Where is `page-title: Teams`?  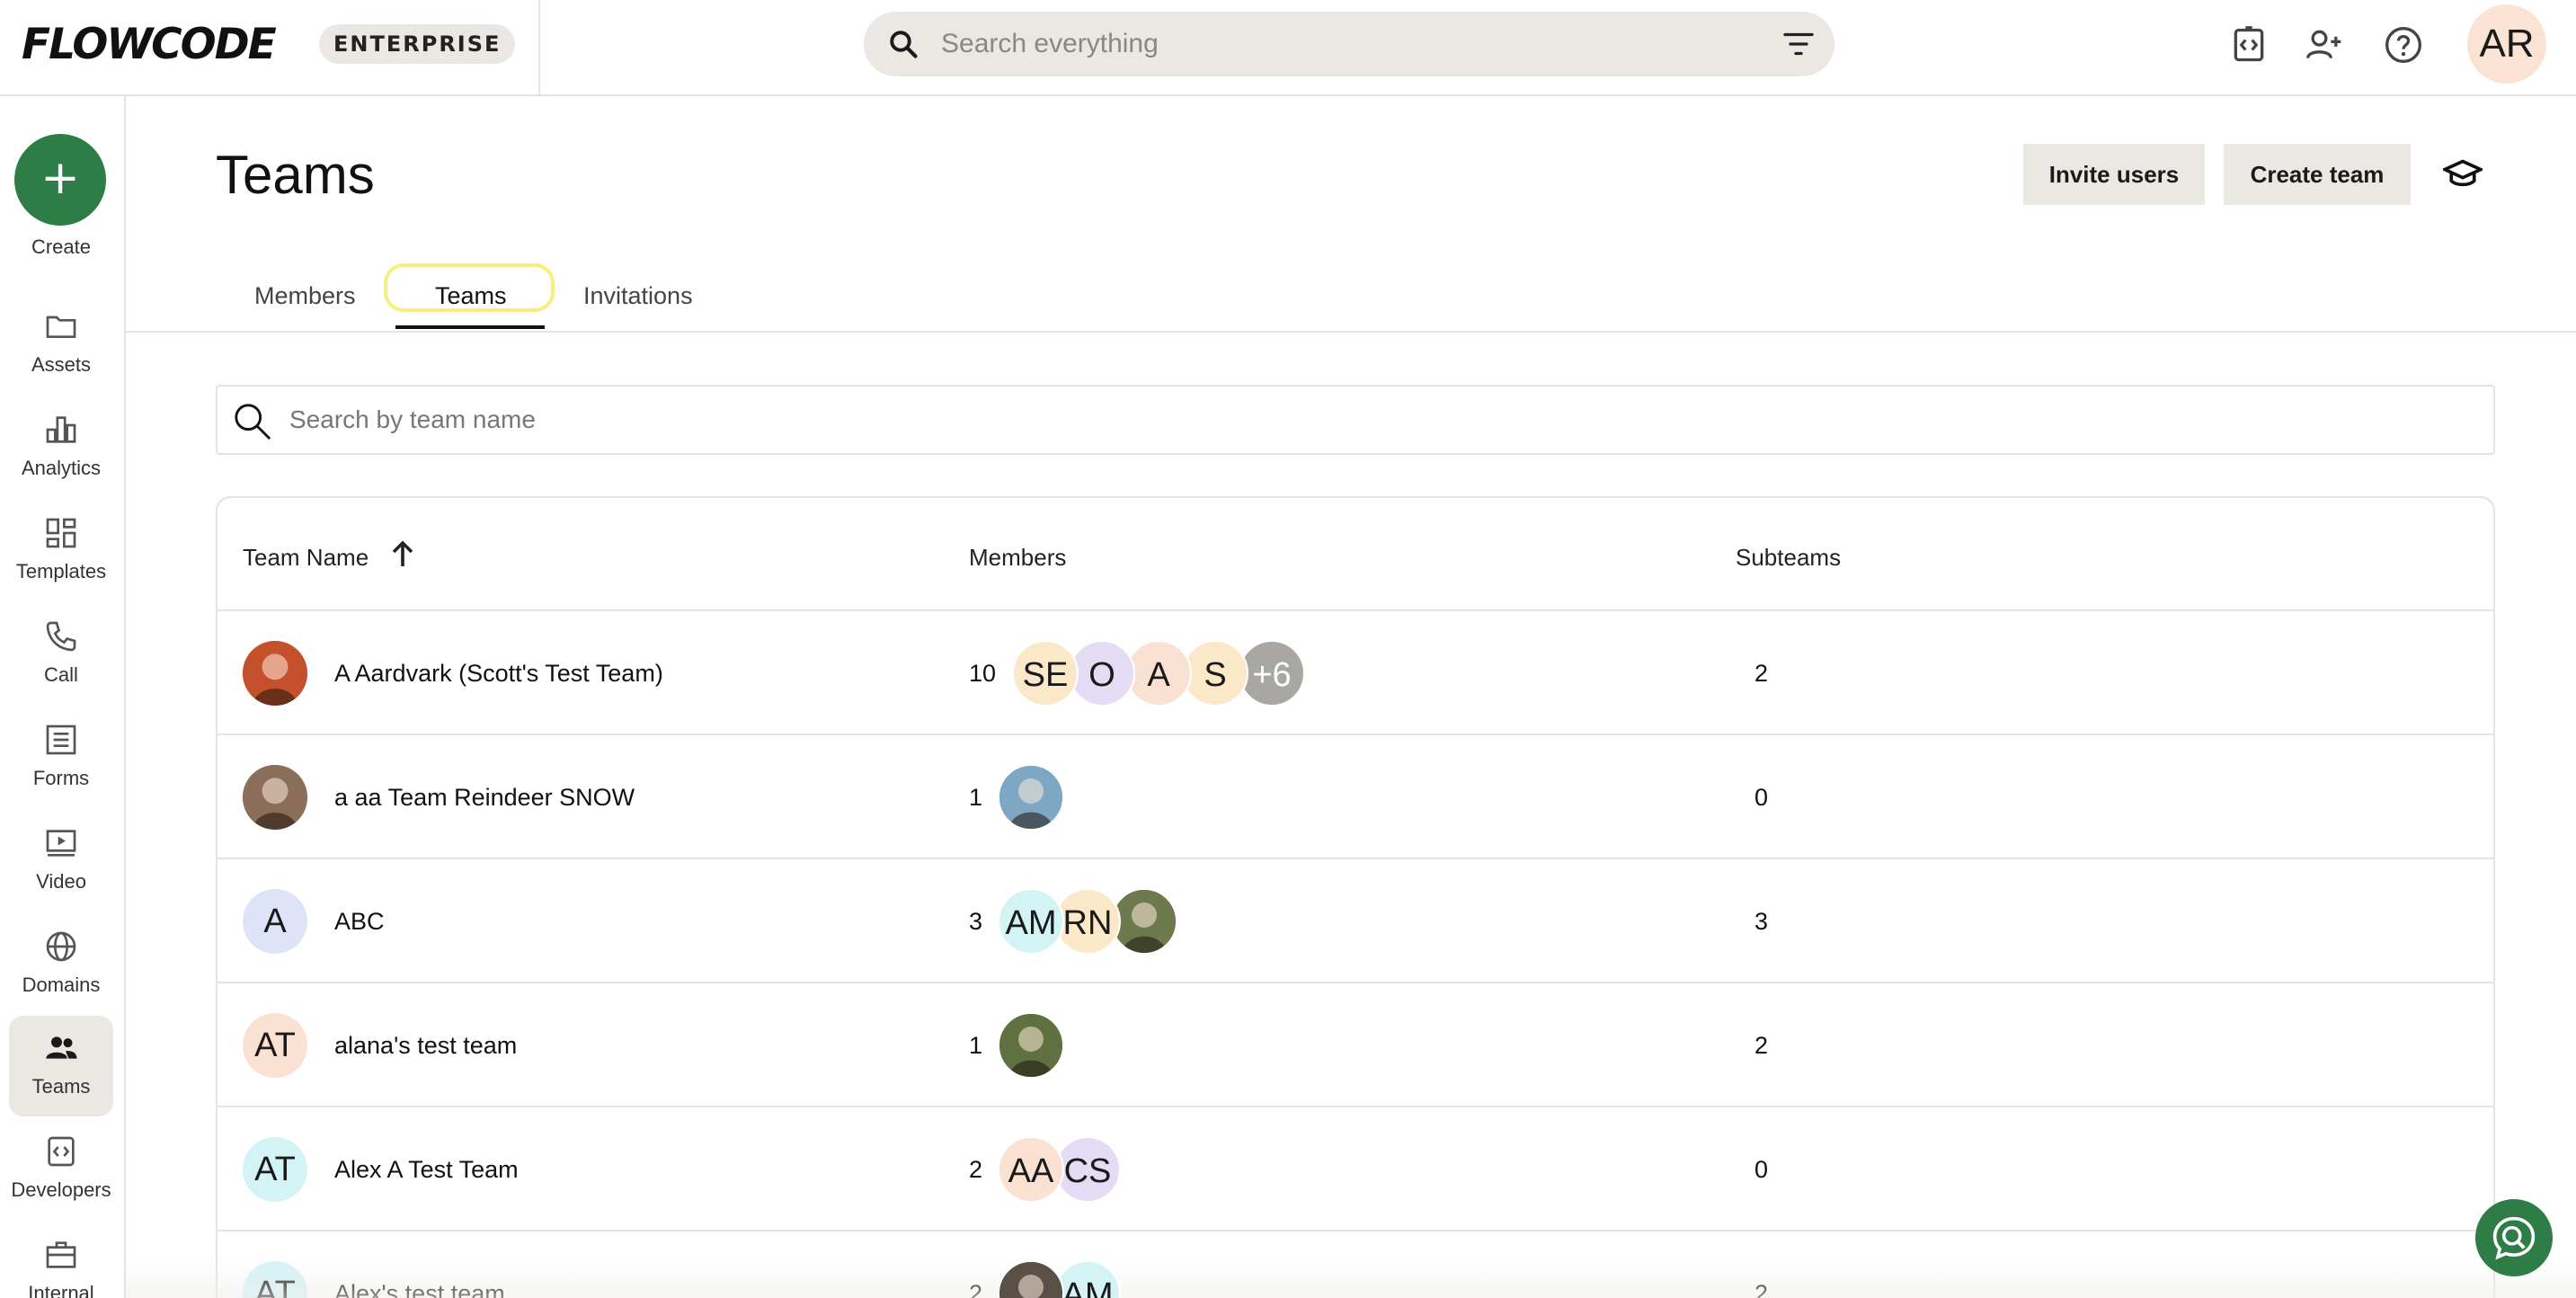
page-title: Teams is located at coordinates (295, 175).